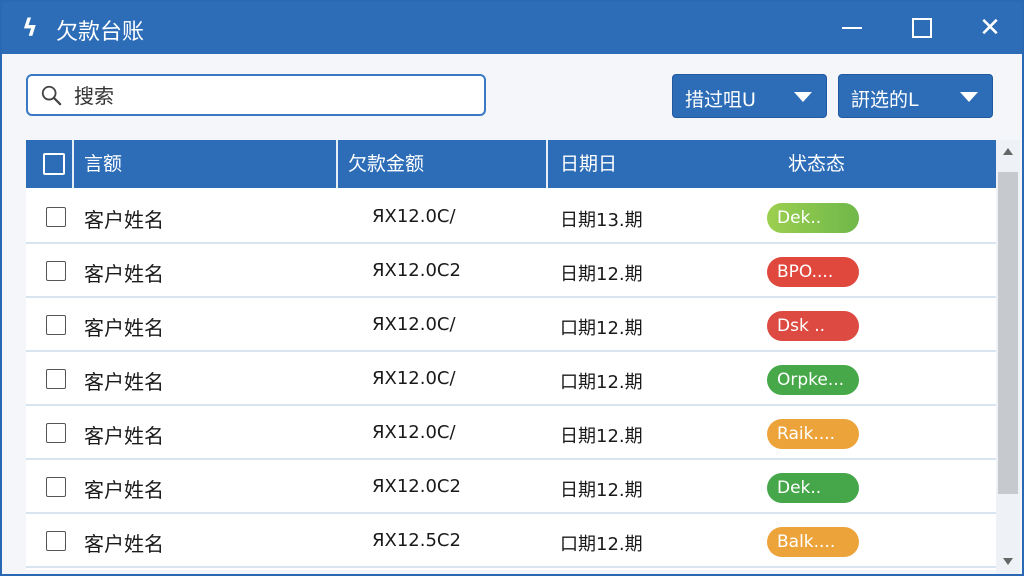  Describe the element at coordinates (1008, 561) in the screenshot. I see `scroll-down-icon` at that location.